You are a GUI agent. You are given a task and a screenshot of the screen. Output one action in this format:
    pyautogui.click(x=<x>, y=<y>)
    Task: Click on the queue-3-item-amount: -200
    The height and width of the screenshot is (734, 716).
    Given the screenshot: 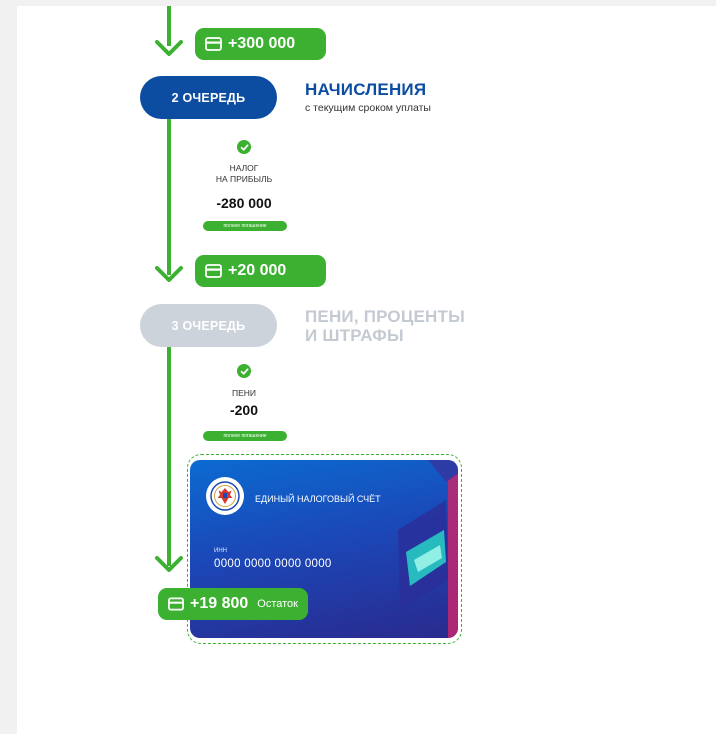 What is the action you would take?
    pyautogui.click(x=244, y=410)
    